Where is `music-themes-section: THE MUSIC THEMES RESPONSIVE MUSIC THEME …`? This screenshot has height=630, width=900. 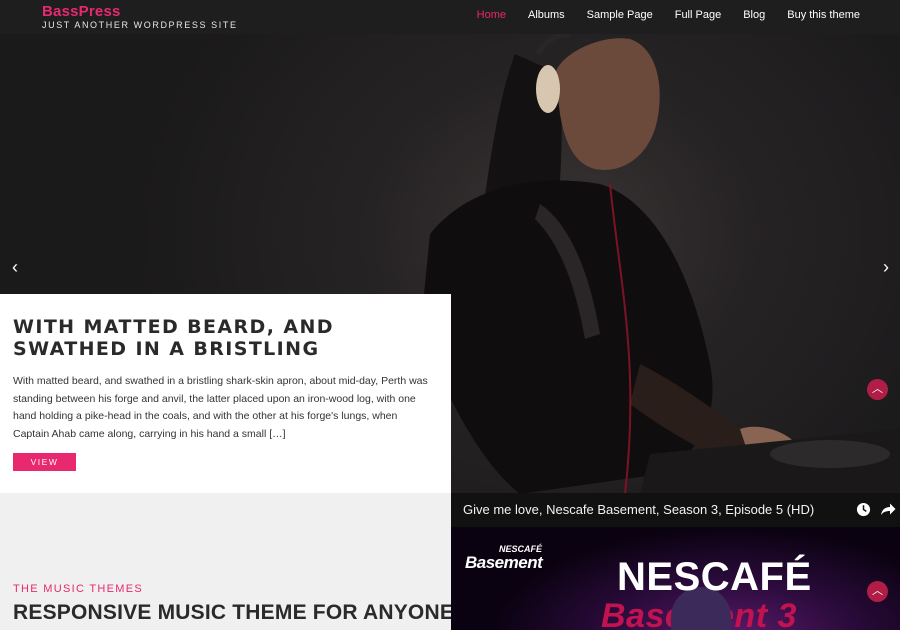 music-themes-section: THE MUSIC THEMES RESPONSIVE MUSIC THEME … is located at coordinates (230, 561).